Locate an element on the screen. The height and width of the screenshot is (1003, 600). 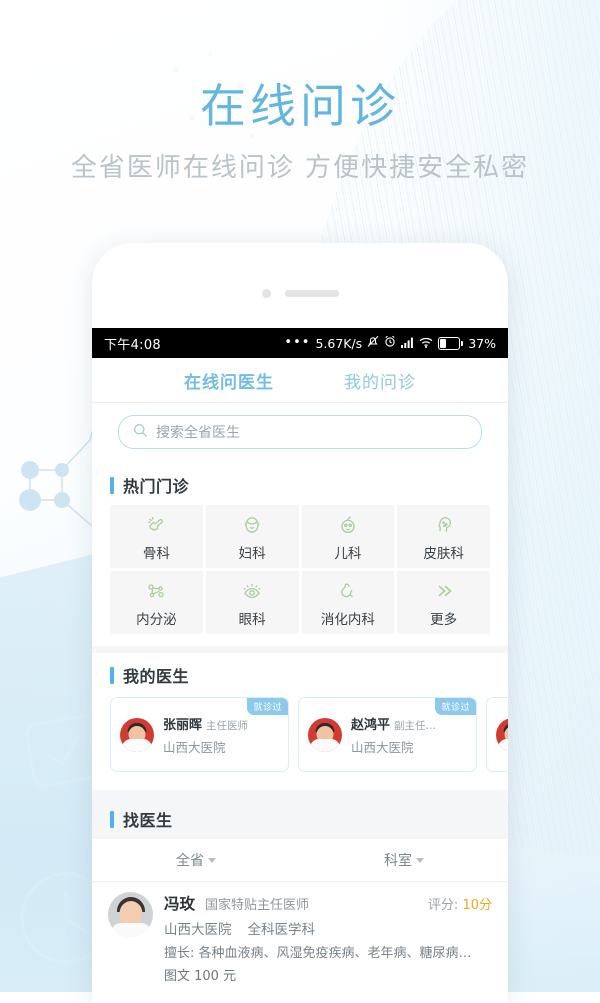
doctor-title: 主任医师 is located at coordinates (227, 725).